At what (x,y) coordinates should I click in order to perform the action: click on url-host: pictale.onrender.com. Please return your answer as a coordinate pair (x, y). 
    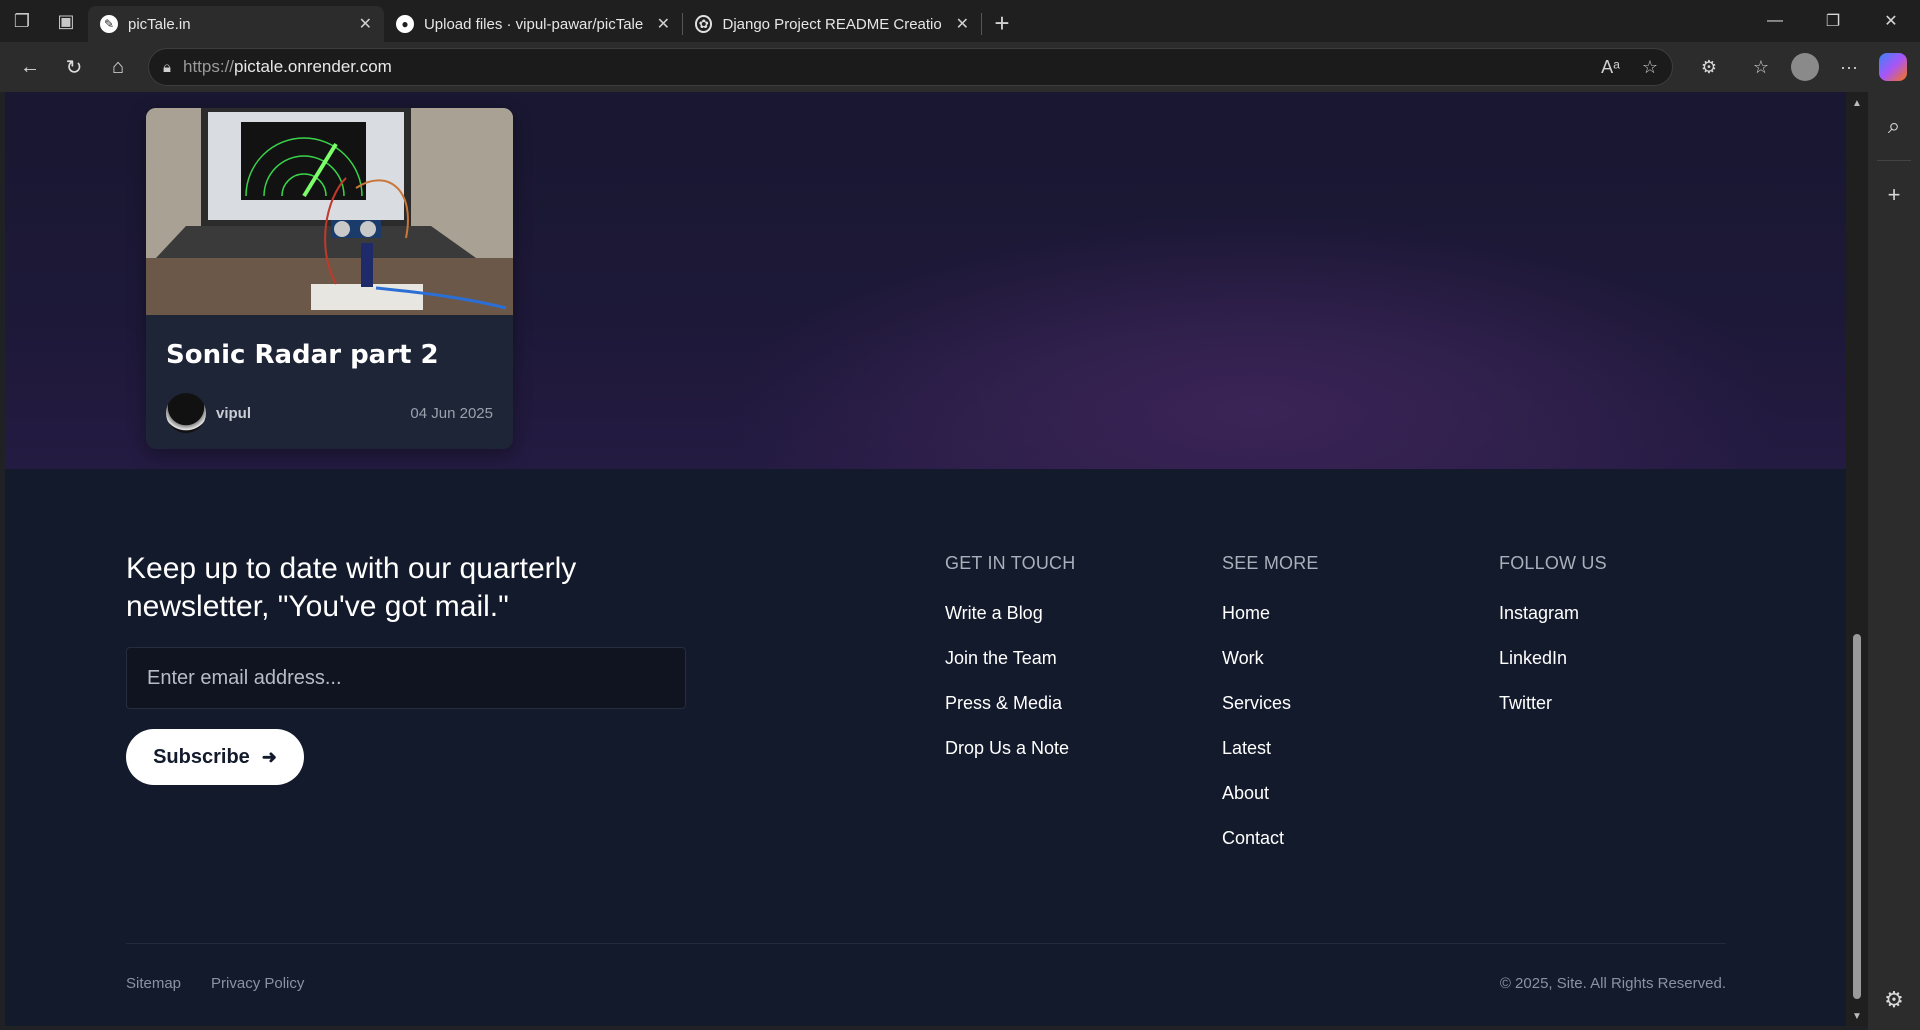
    Looking at the image, I should click on (313, 66).